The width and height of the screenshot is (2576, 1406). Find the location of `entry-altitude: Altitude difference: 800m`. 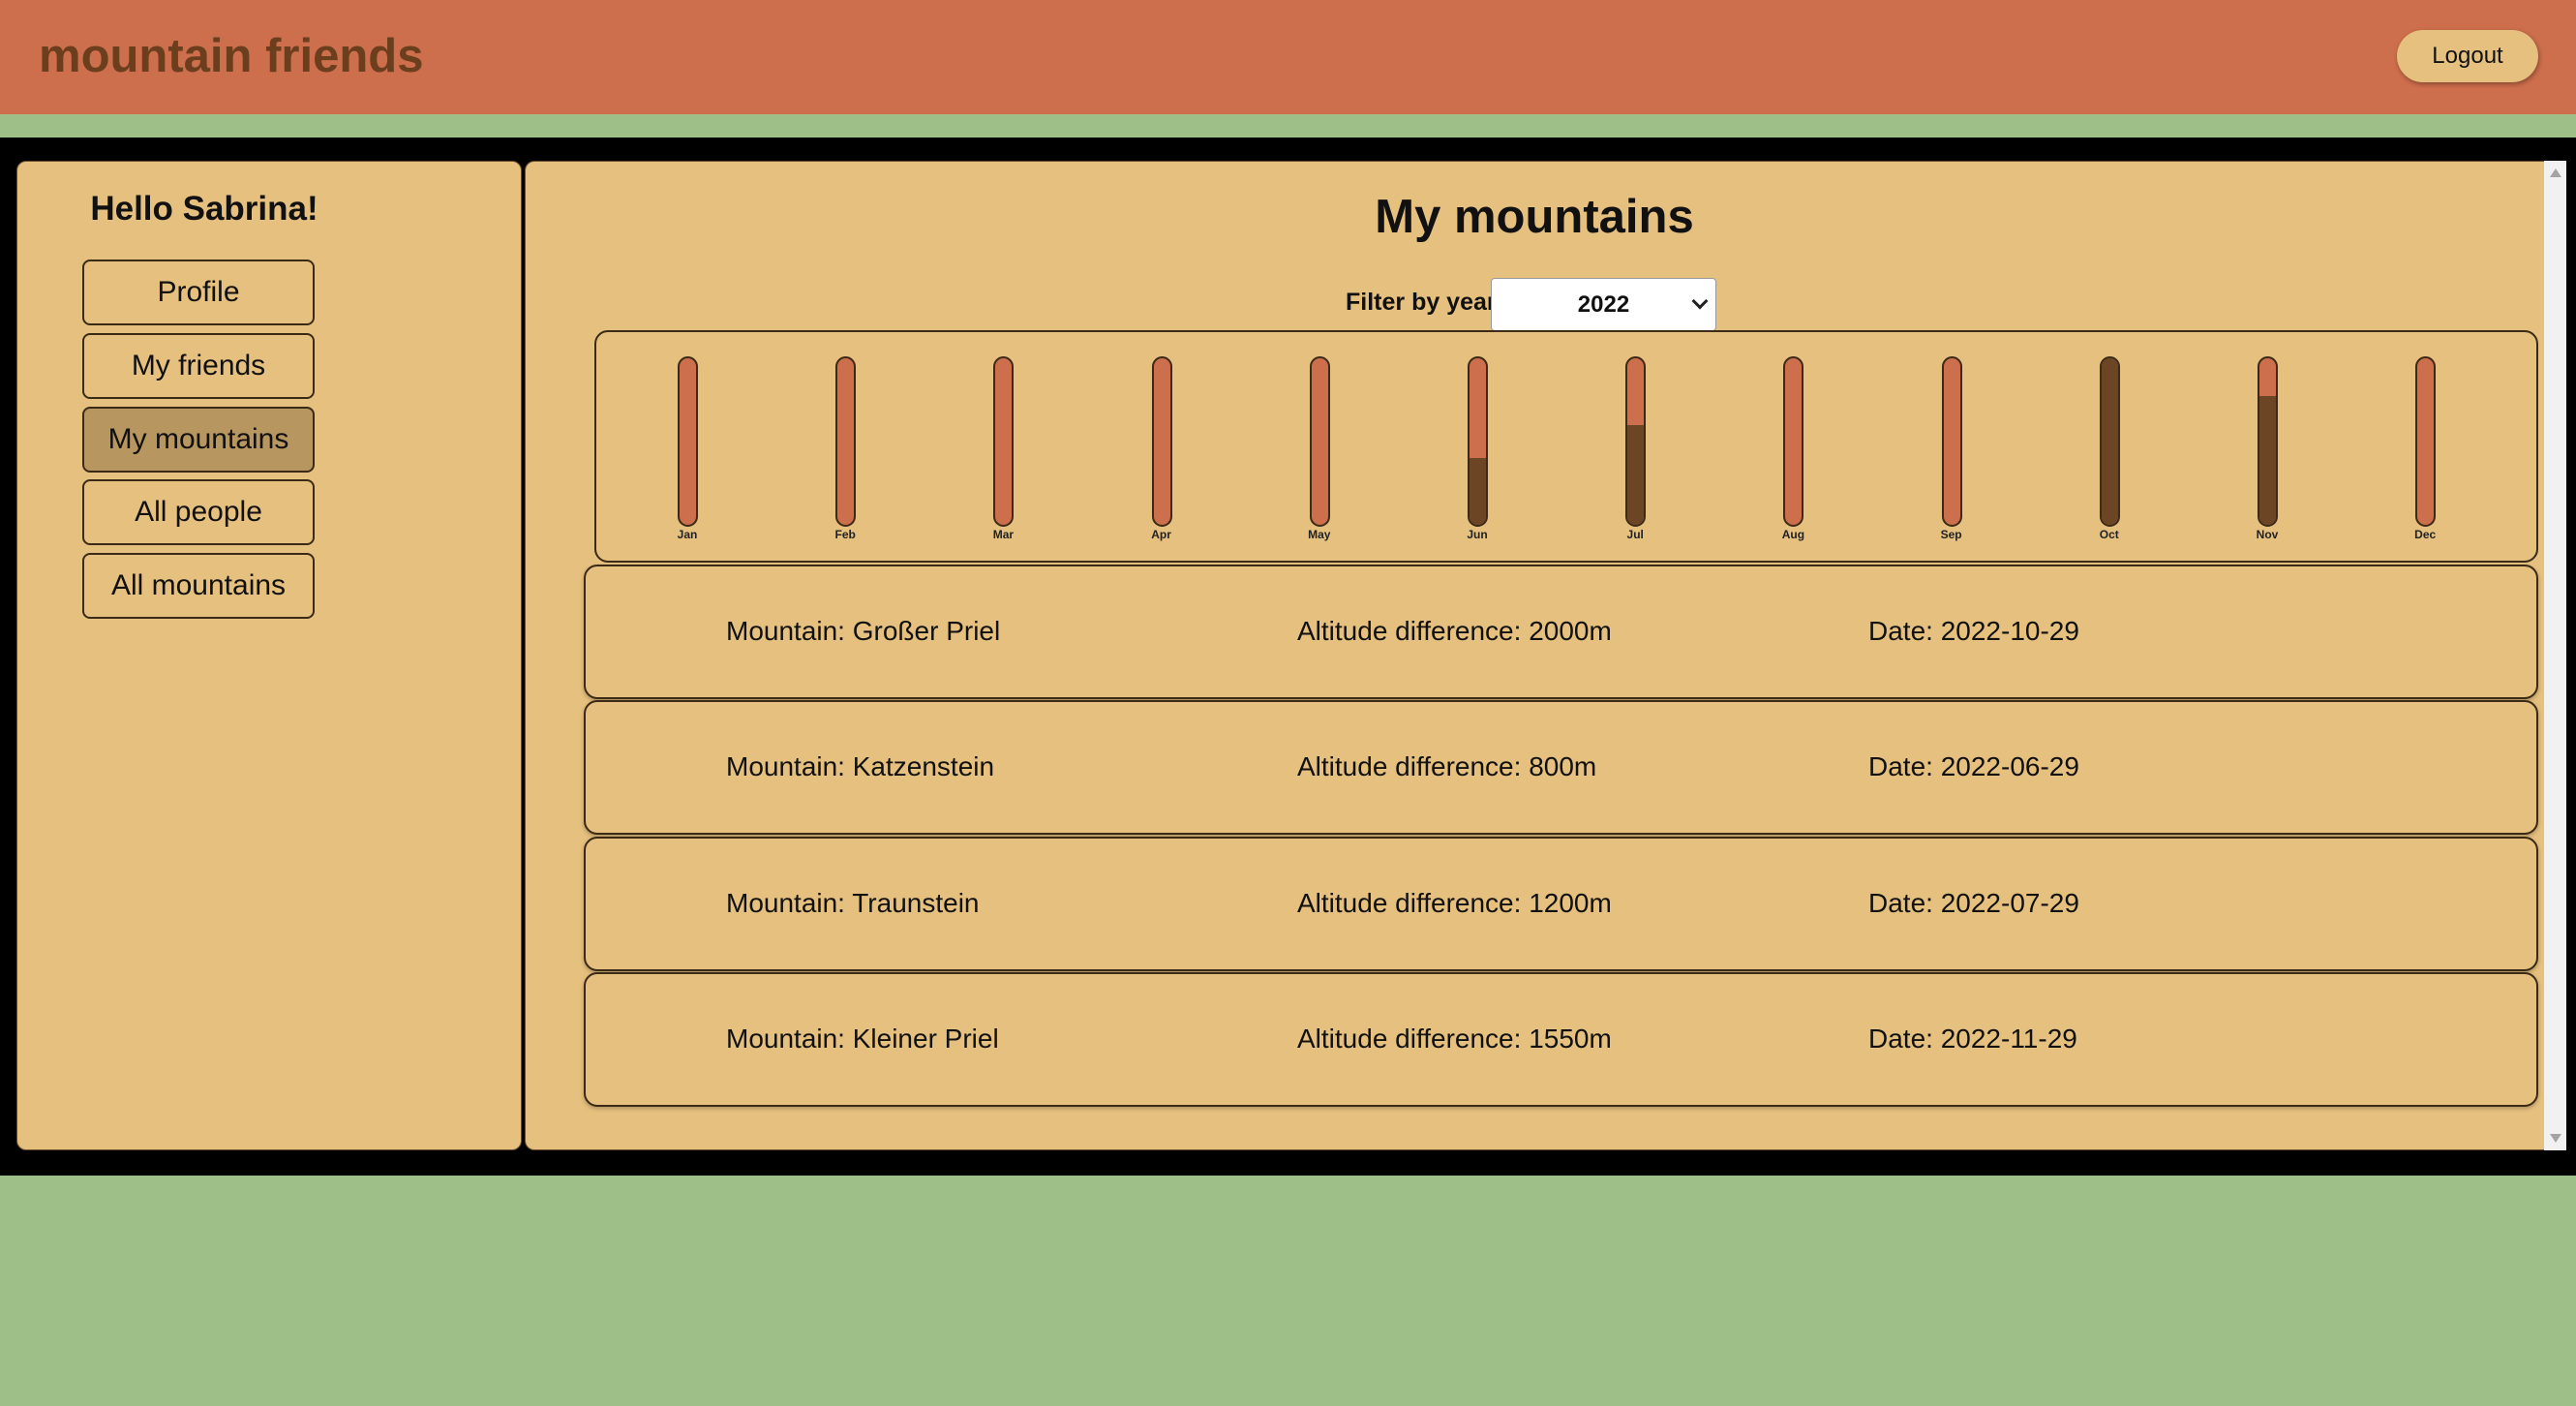

entry-altitude: Altitude difference: 800m is located at coordinates (1447, 766).